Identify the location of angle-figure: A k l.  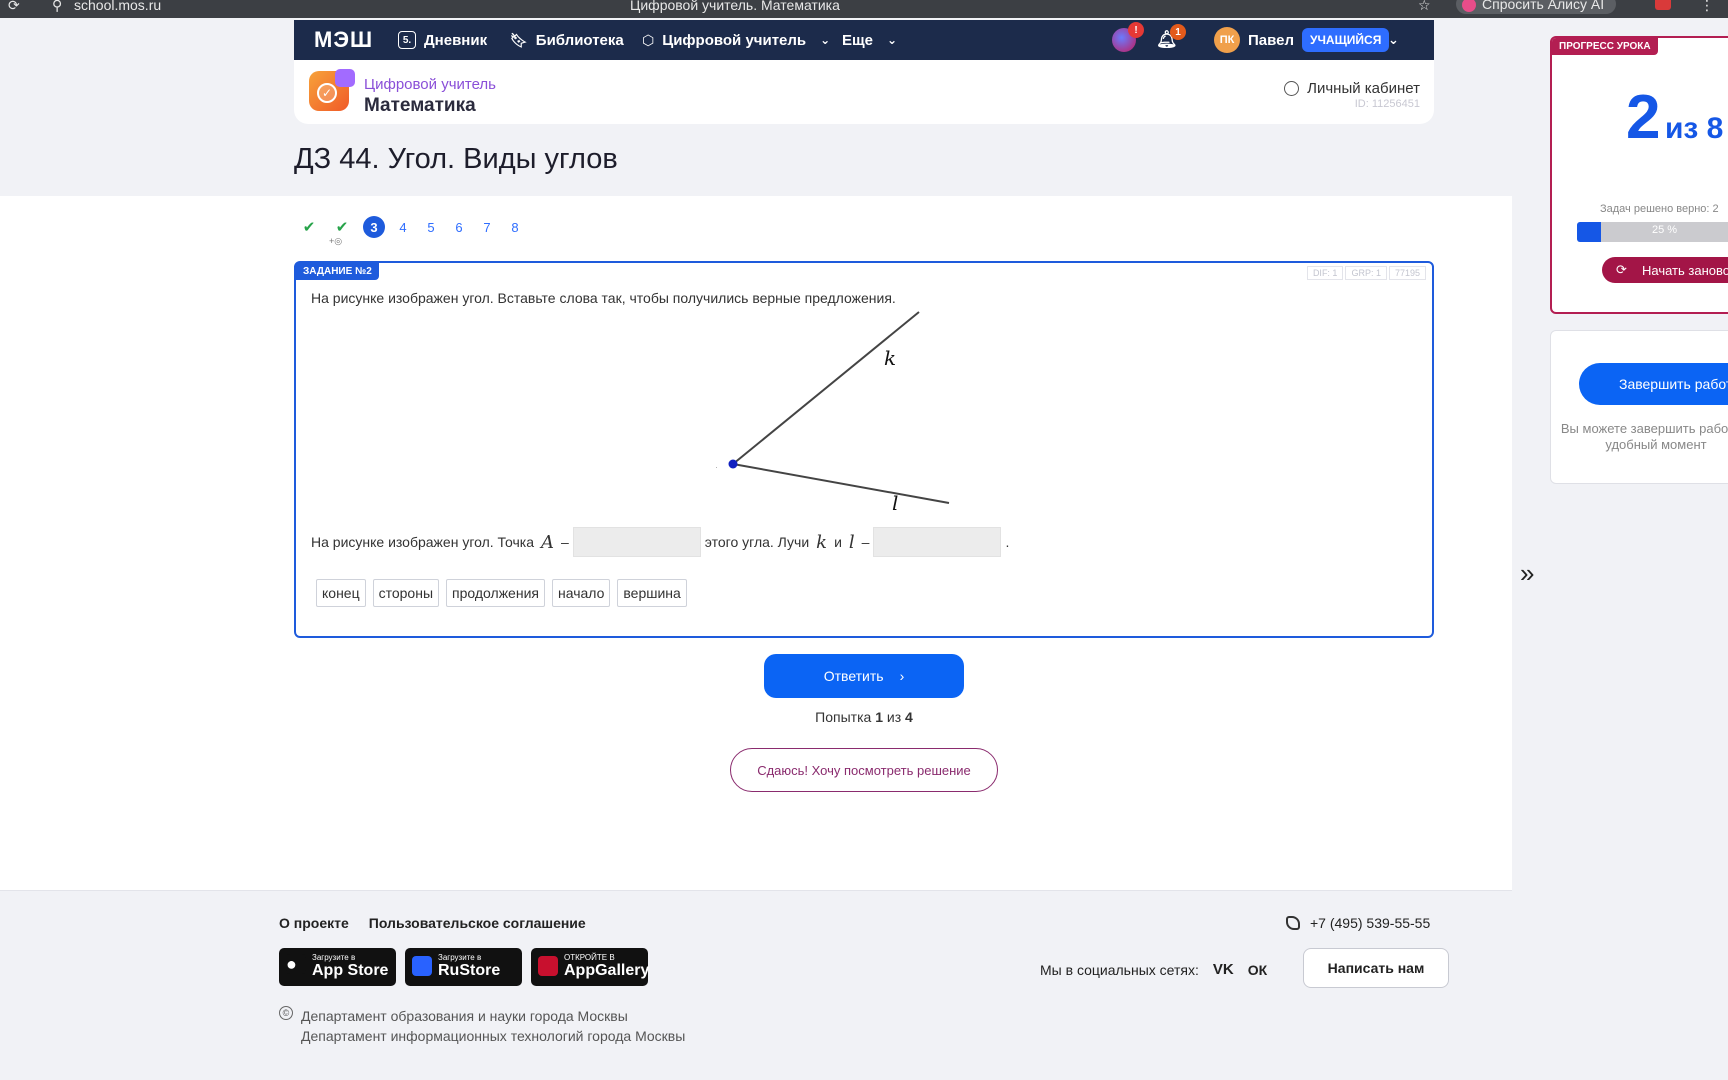
(833, 412).